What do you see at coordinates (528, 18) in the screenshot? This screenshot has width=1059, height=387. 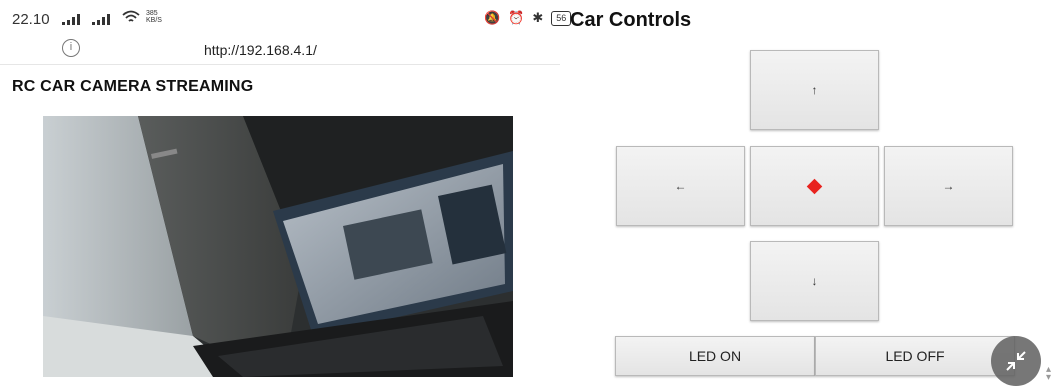 I see `status-icons: 🔕 ⏰ ✱ 56` at bounding box center [528, 18].